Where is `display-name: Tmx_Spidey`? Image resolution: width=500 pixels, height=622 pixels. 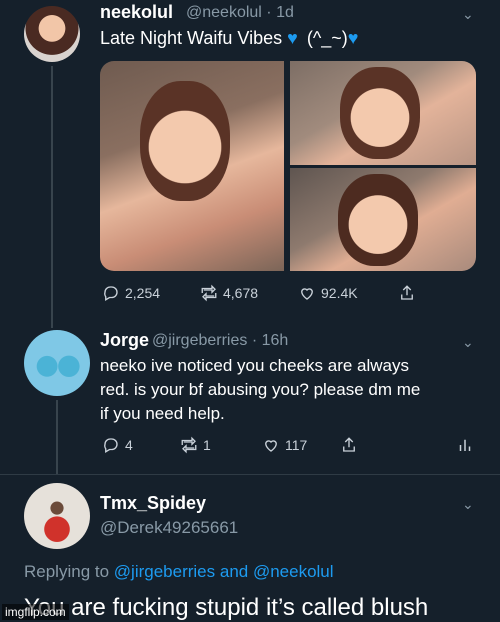
display-name: Tmx_Spidey is located at coordinates (153, 503).